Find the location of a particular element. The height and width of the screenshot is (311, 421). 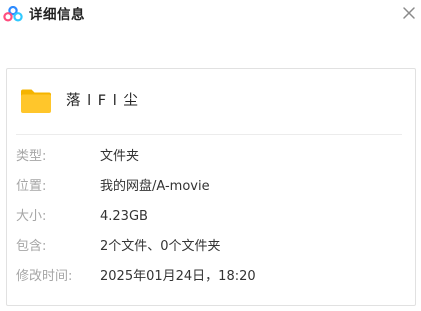

type-value: 文件夹 is located at coordinates (120, 156).